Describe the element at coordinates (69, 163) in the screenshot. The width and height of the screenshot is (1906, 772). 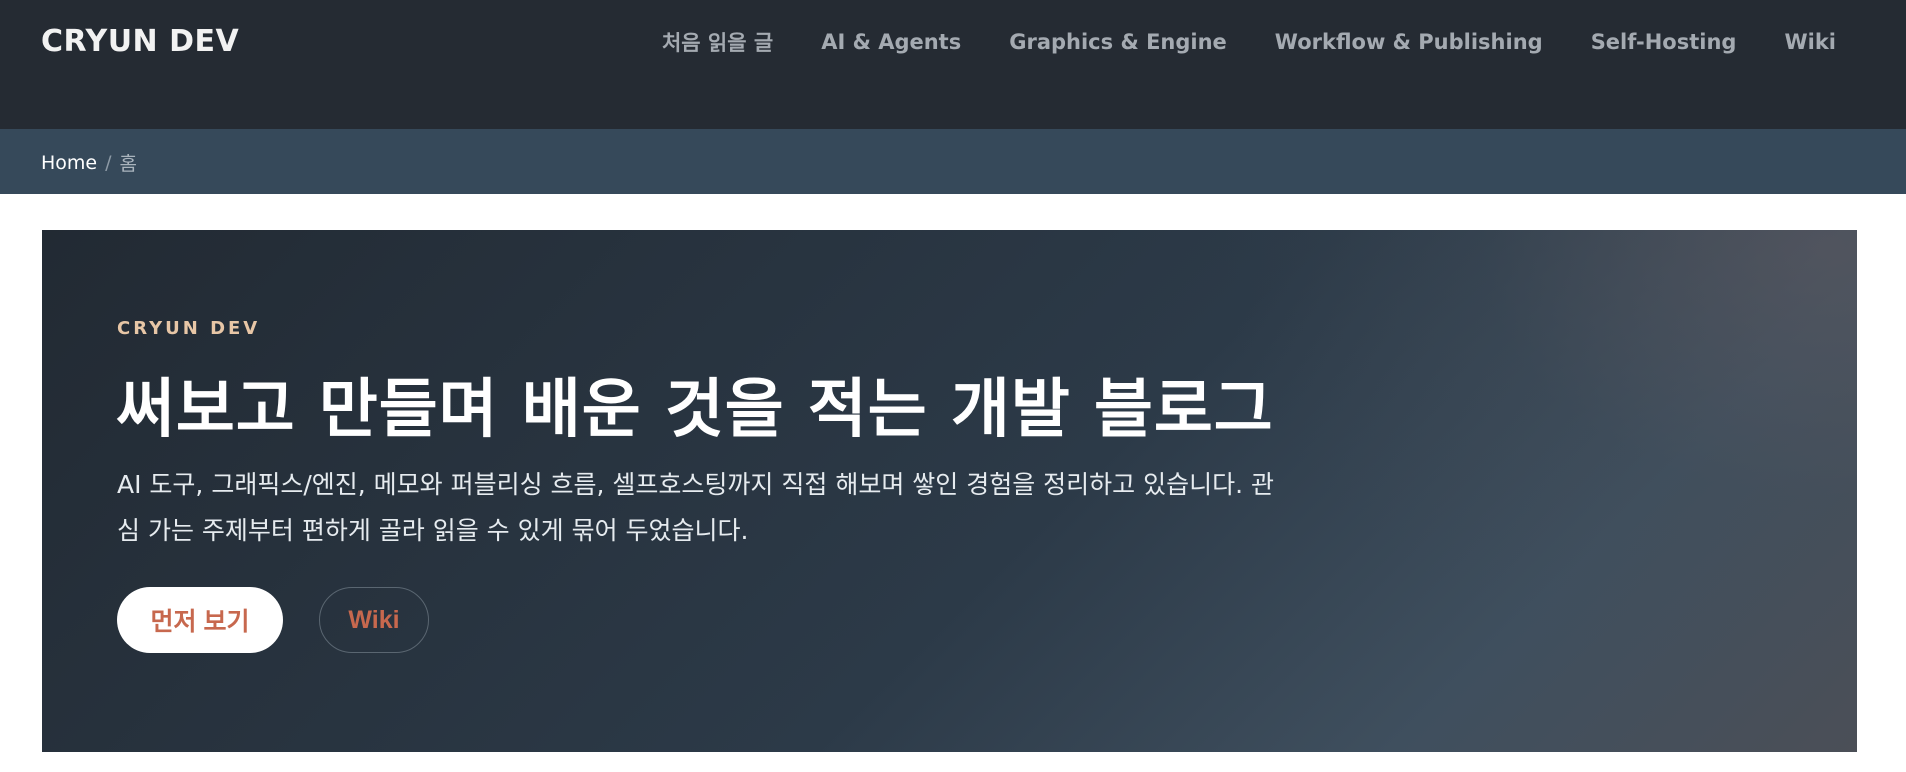
I see `breadcrumb-home-link: Home` at that location.